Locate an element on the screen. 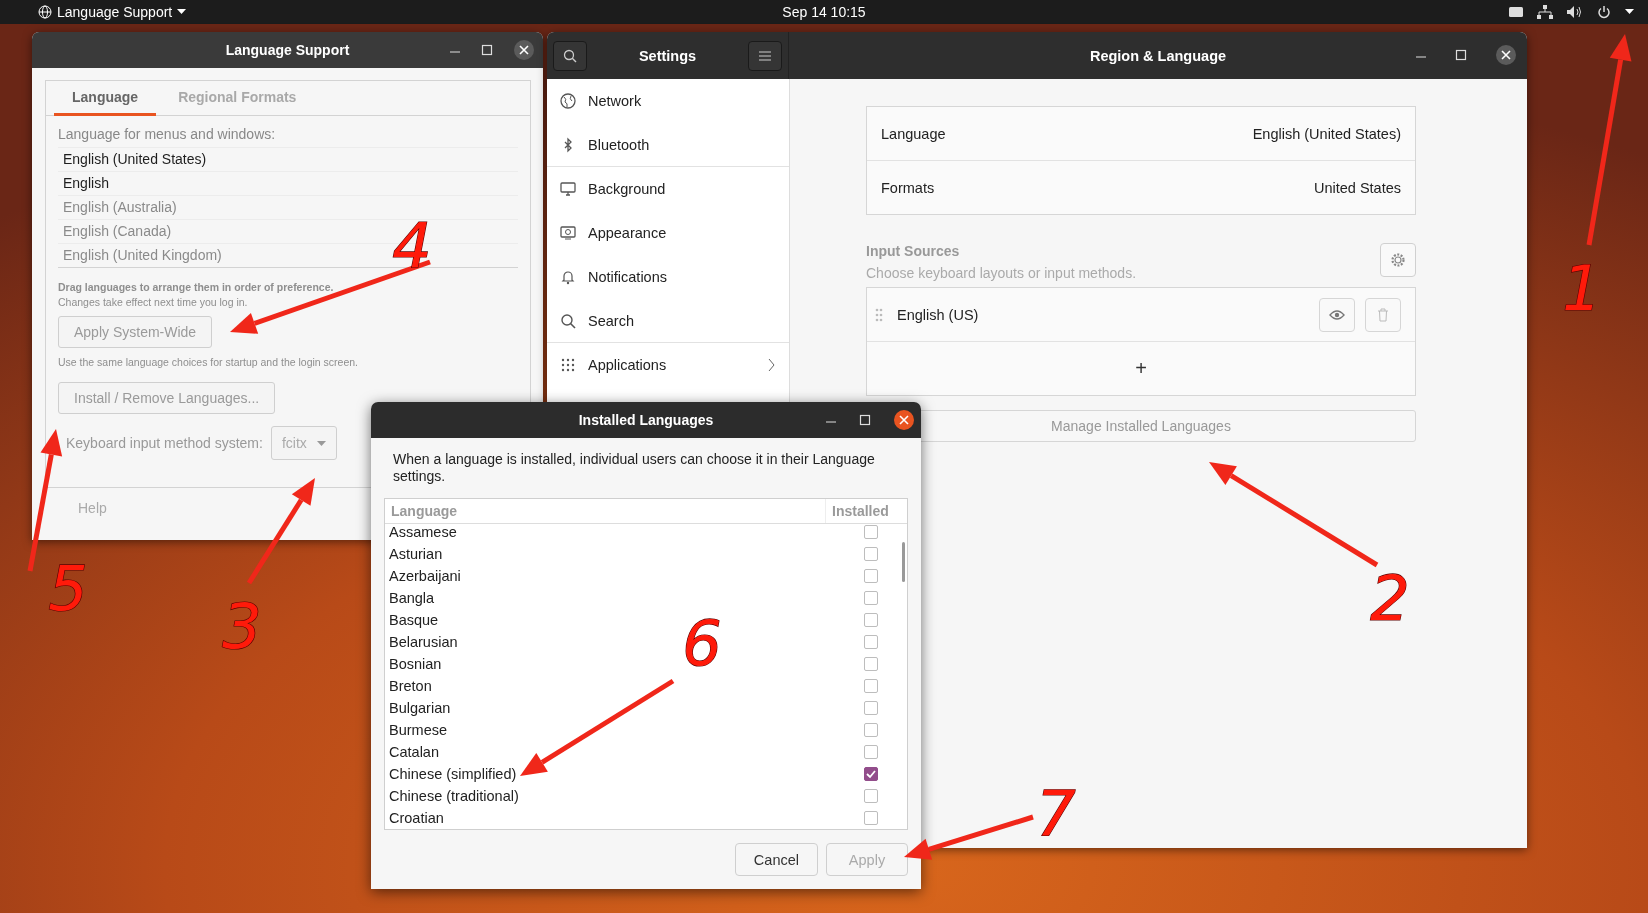 Image resolution: width=1648 pixels, height=913 pixels. settings-button is located at coordinates (1398, 260).